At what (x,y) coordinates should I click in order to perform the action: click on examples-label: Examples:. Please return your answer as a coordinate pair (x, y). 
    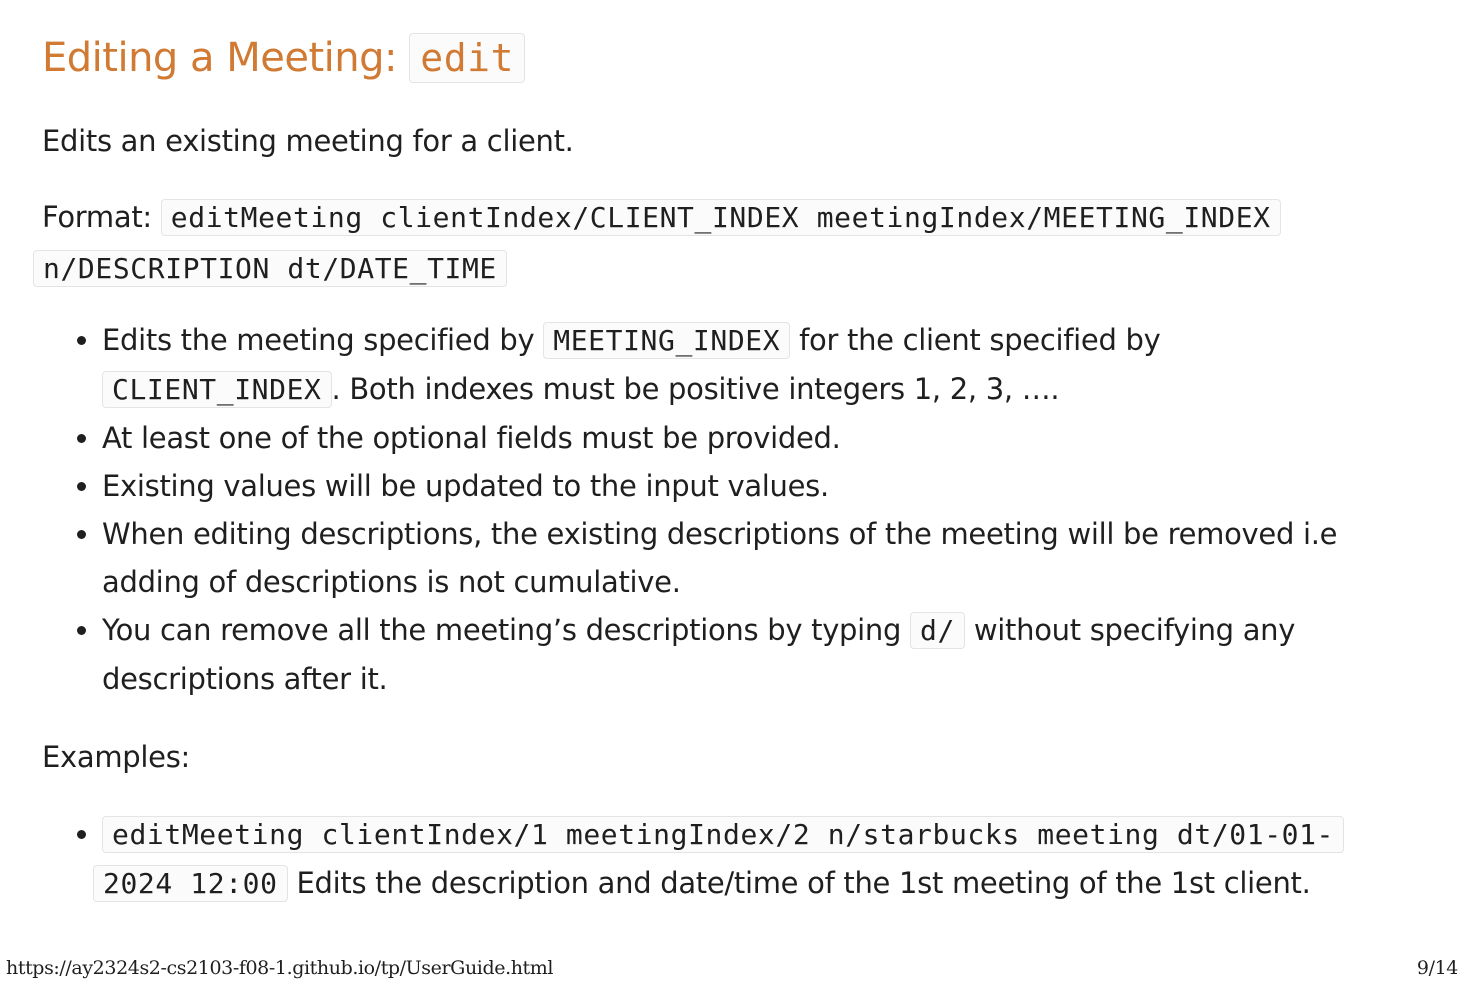
    Looking at the image, I should click on (116, 757).